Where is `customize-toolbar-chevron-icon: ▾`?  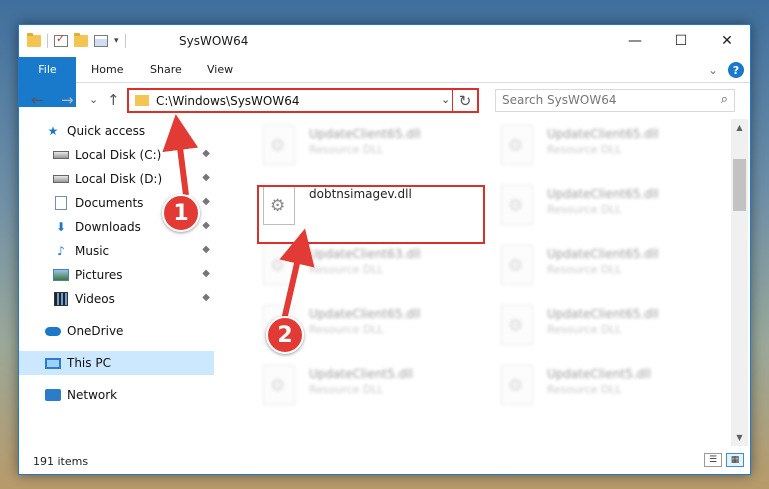 customize-toolbar-chevron-icon: ▾ is located at coordinates (116, 41).